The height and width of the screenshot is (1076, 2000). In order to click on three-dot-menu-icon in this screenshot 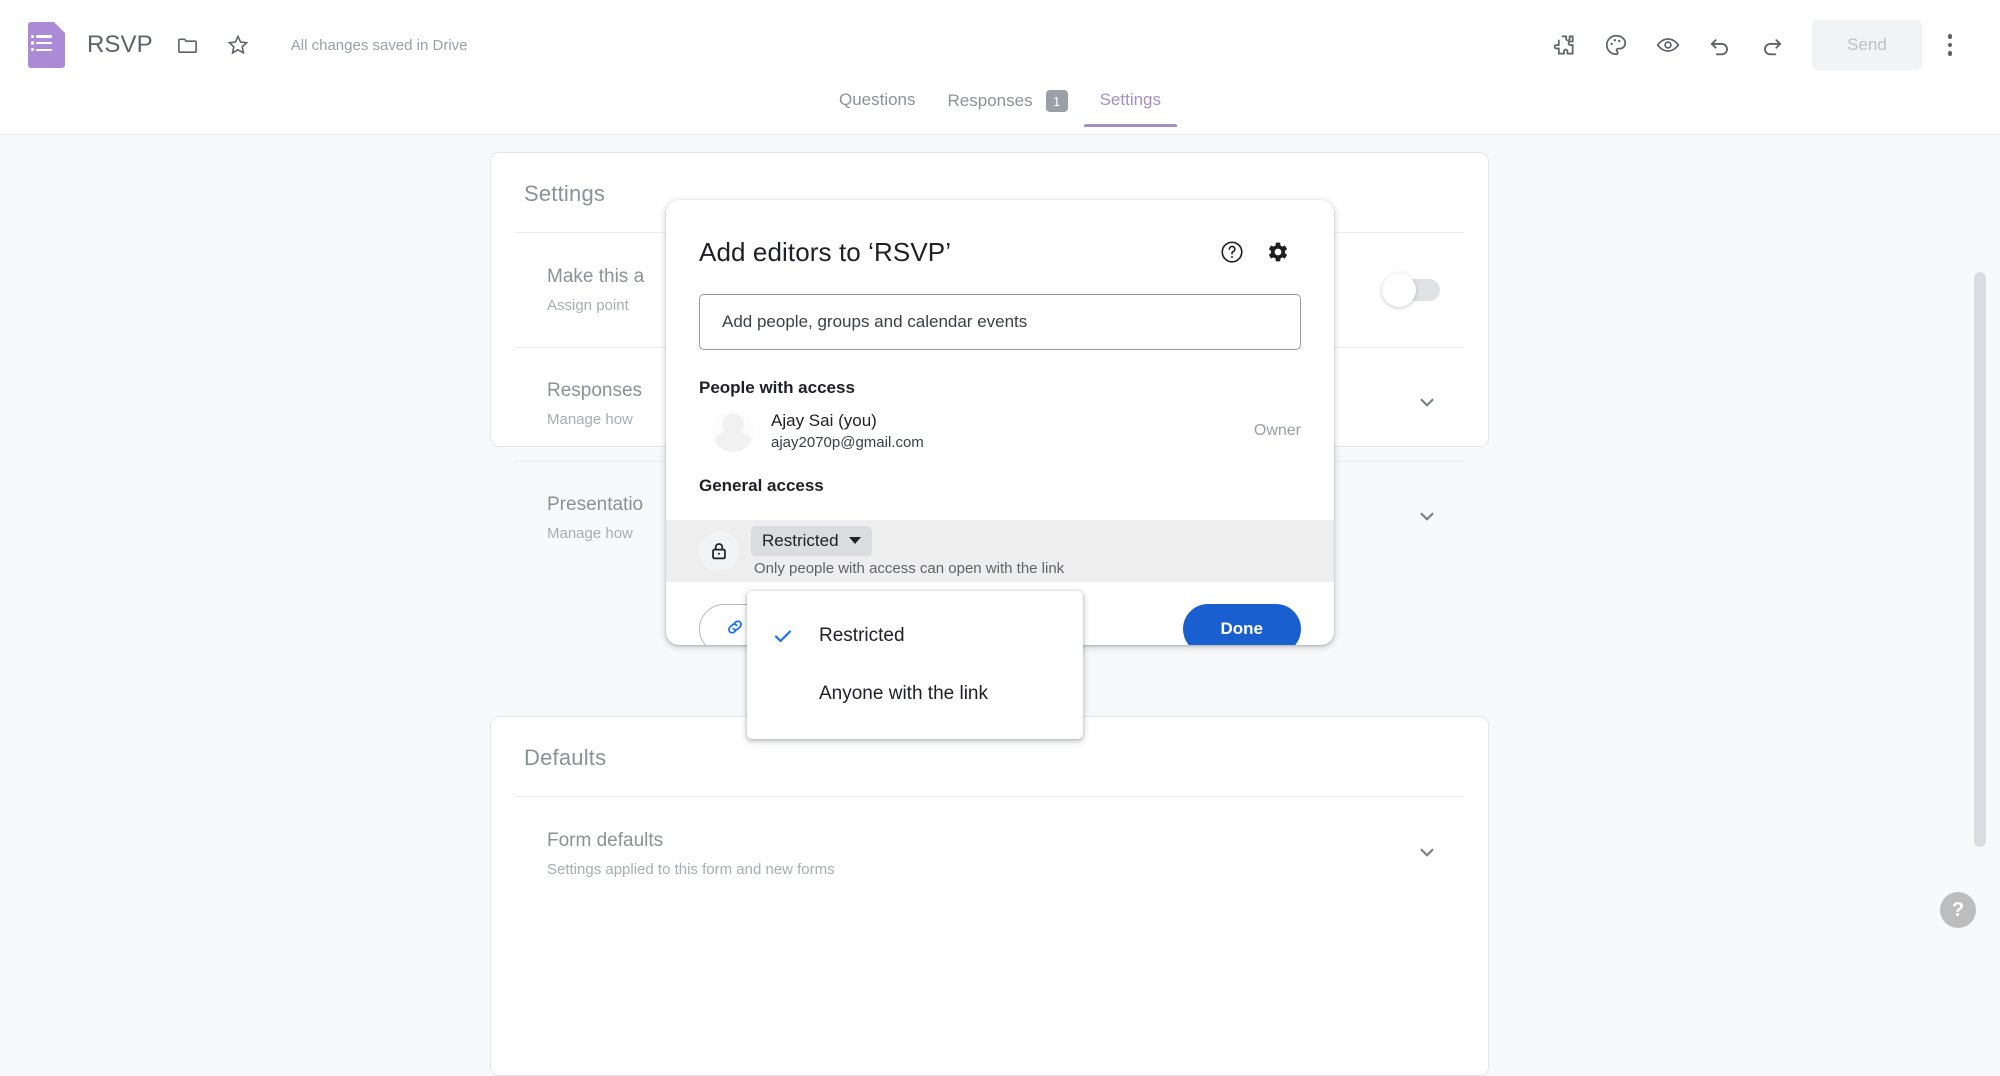, I will do `click(1950, 45)`.